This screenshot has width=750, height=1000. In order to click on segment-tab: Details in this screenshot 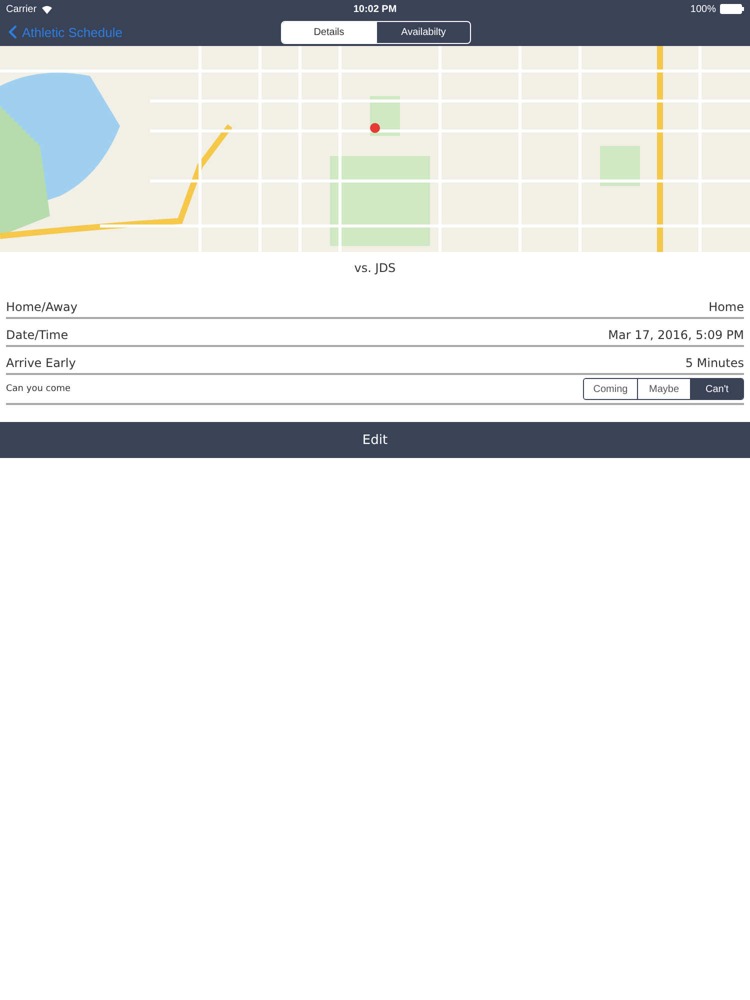, I will do `click(329, 32)`.